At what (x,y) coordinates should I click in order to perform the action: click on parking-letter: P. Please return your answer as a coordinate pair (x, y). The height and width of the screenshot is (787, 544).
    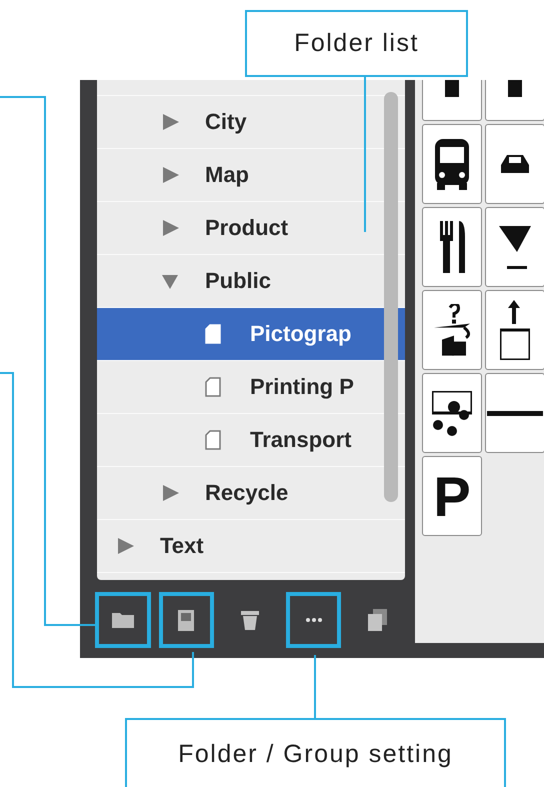
    Looking at the image, I should click on (452, 496).